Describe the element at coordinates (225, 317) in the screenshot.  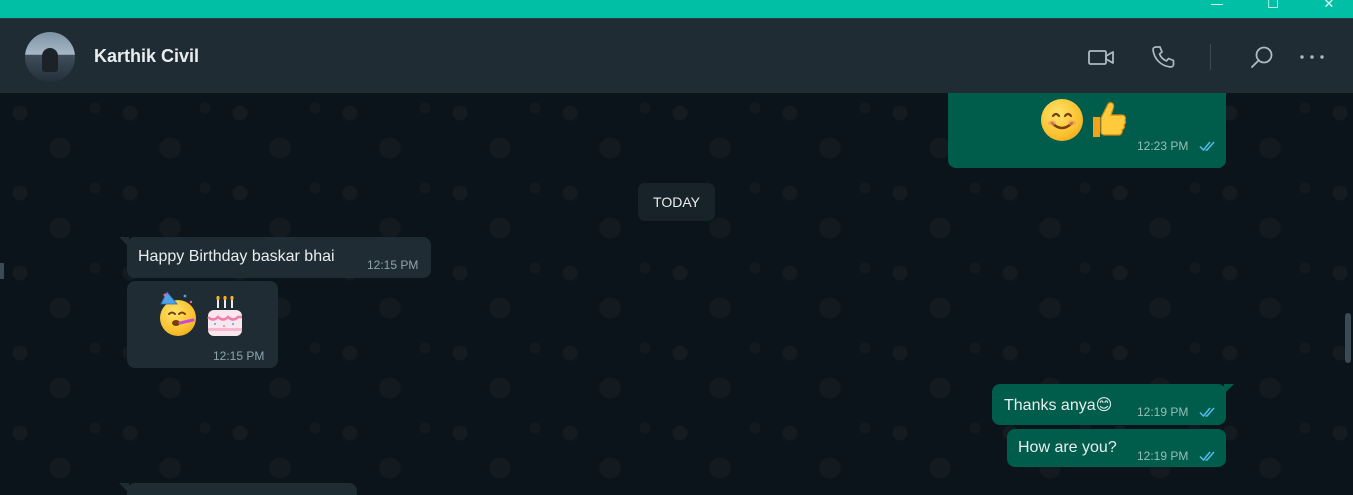
I see `birthday-cake-emoji` at that location.